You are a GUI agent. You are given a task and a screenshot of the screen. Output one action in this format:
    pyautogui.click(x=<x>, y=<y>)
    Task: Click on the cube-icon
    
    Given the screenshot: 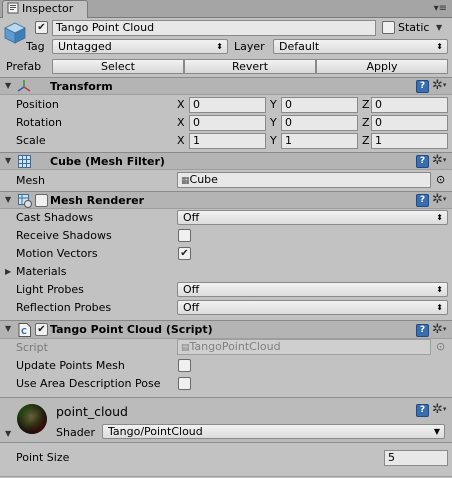 What is the action you would take?
    pyautogui.click(x=15, y=33)
    